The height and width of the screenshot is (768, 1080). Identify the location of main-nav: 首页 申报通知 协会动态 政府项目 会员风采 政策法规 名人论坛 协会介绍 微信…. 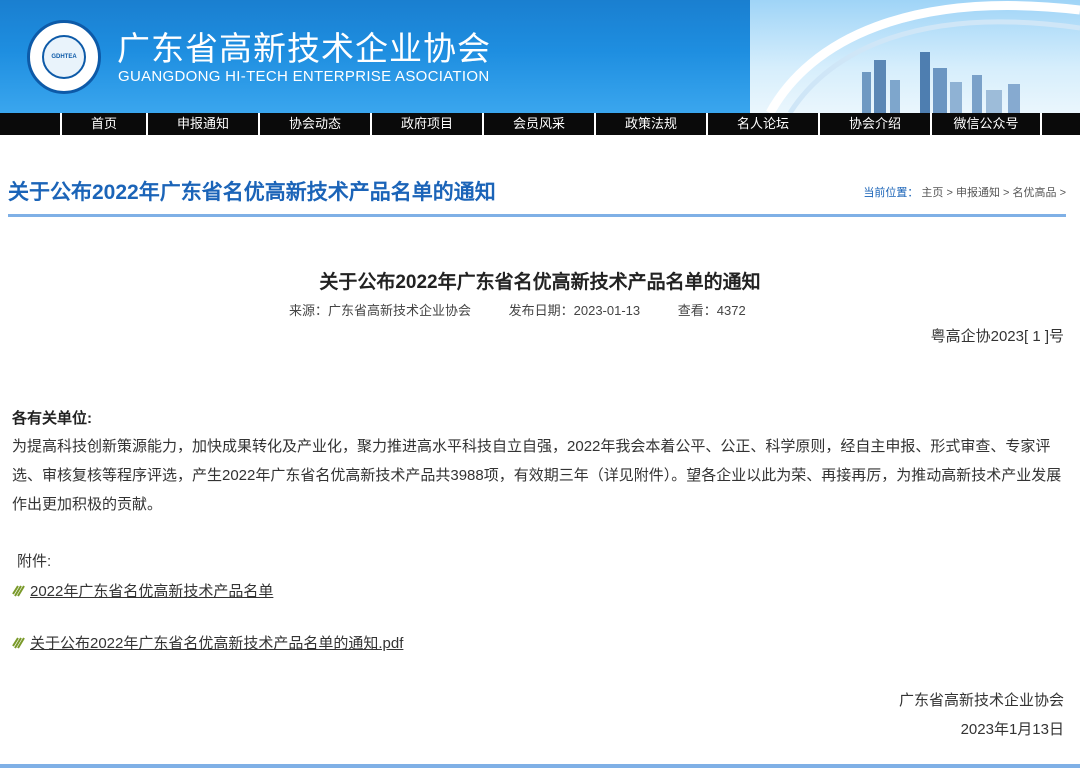
(540, 124).